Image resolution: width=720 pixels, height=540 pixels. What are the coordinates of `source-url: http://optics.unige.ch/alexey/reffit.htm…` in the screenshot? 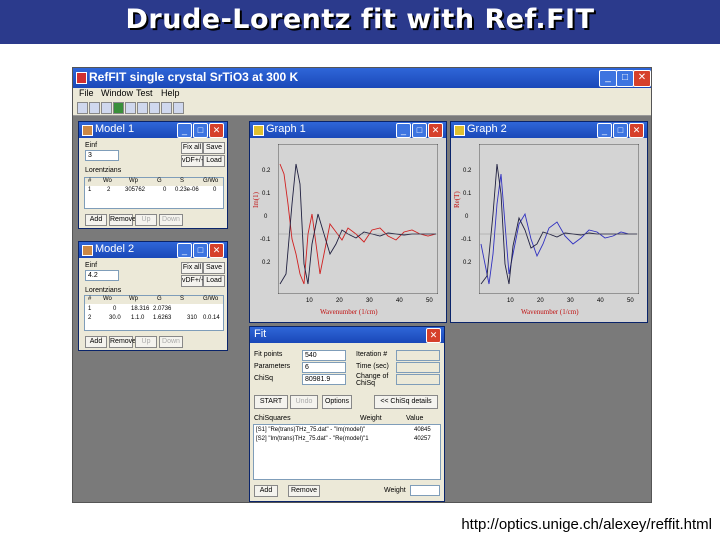 It's located at (586, 524).